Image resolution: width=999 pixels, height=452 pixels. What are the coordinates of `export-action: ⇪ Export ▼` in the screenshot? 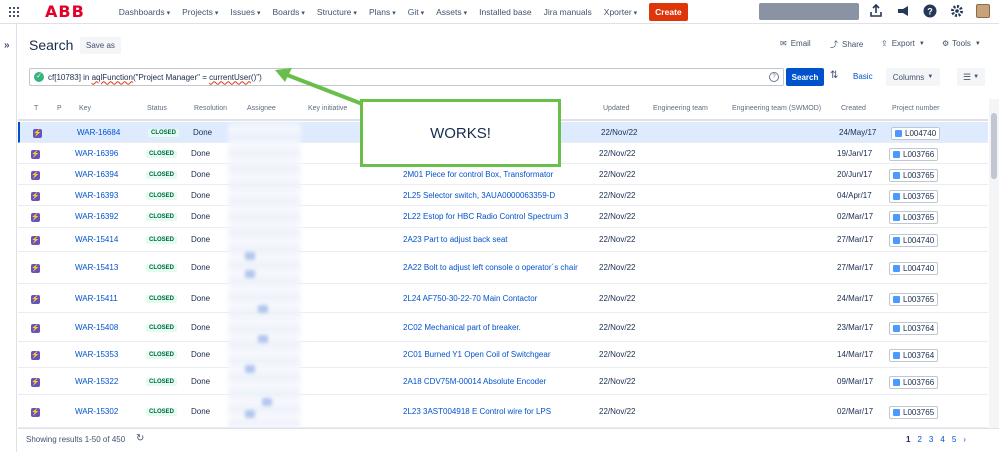 It's located at (903, 43).